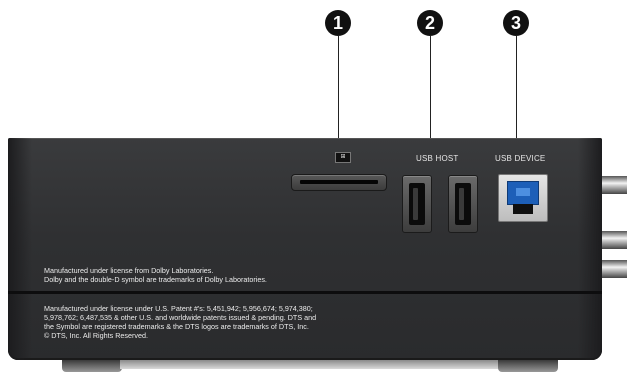  I want to click on device-left-edge, so click(20, 249).